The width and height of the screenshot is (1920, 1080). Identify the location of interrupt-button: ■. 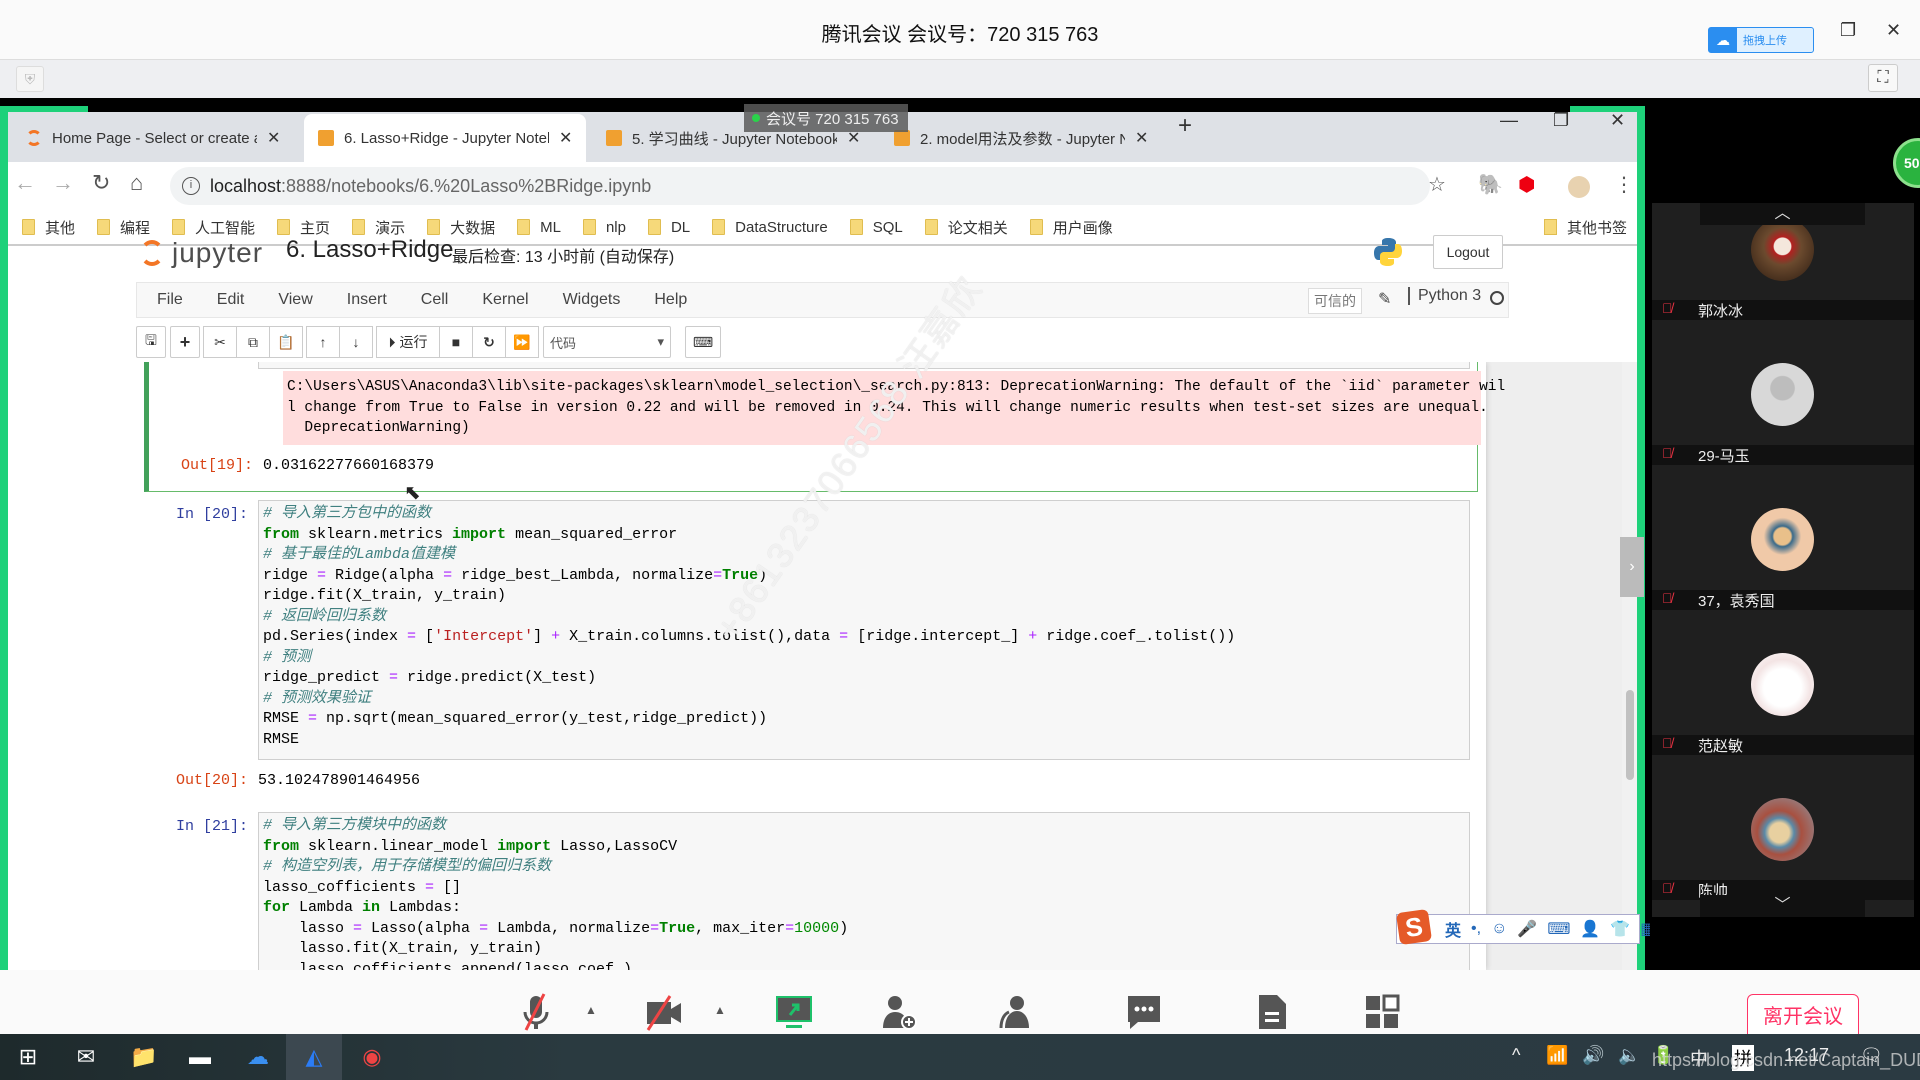
(456, 342).